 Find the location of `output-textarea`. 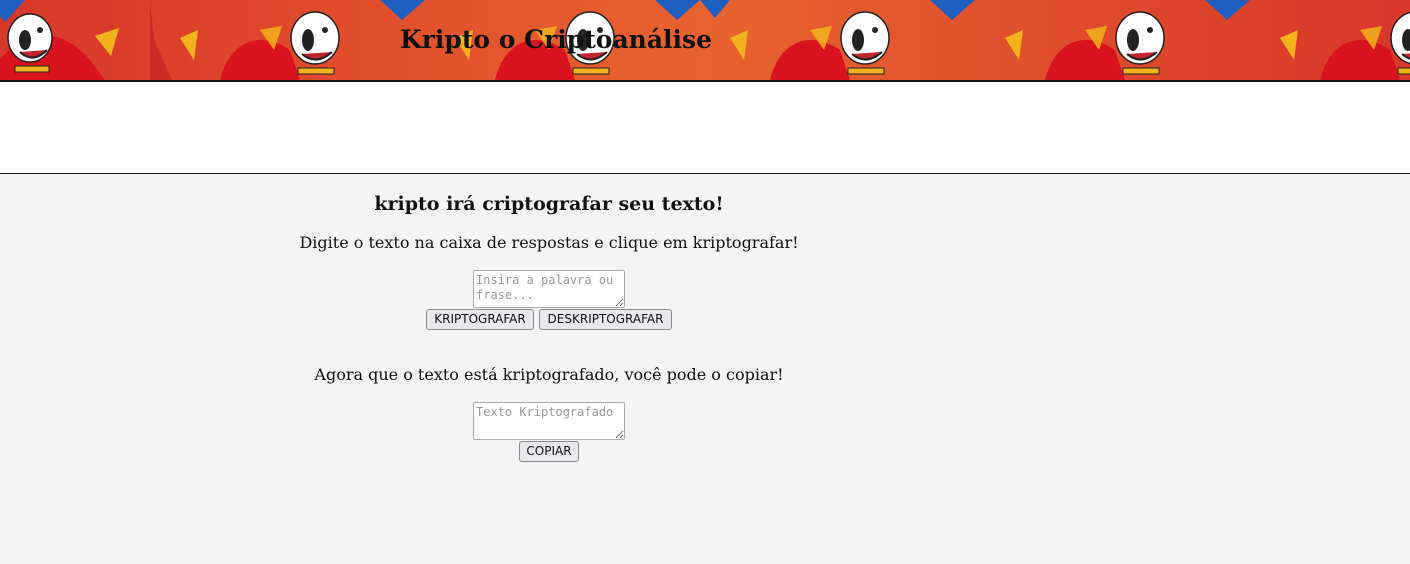

output-textarea is located at coordinates (549, 421).